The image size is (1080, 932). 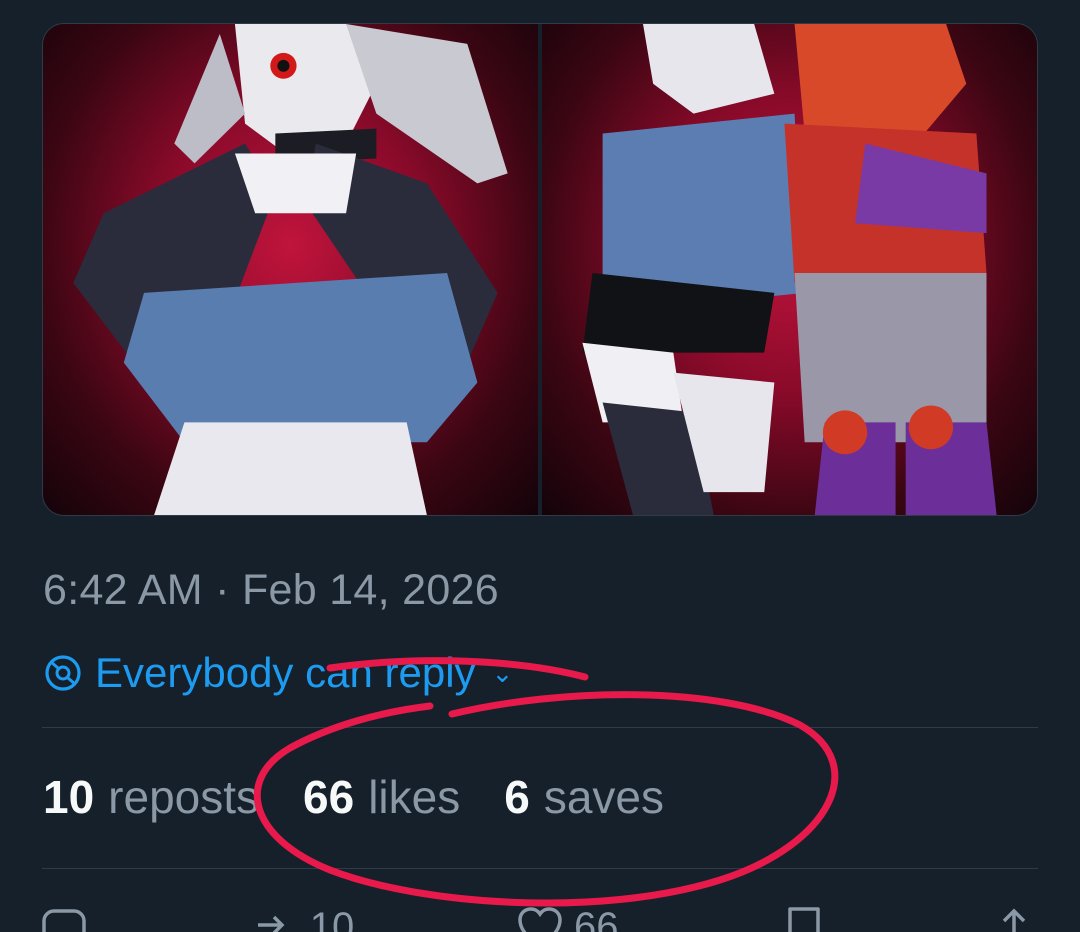 I want to click on post-timestamp: 6:42 AM · Feb 14, 2026, so click(x=271, y=590).